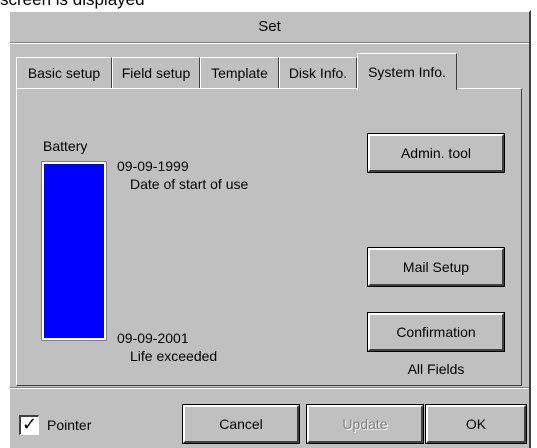 The height and width of the screenshot is (448, 537). I want to click on tab-basic-setup: Basic setup, so click(64, 72).